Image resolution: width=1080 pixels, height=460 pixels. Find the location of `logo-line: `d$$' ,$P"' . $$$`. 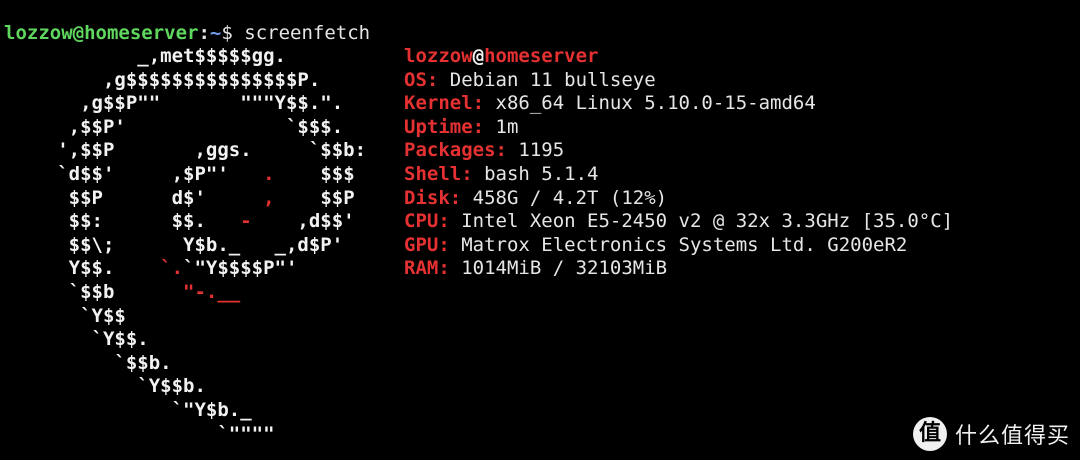

logo-line: `d$$' ,$P"' . $$$ is located at coordinates (177, 175).